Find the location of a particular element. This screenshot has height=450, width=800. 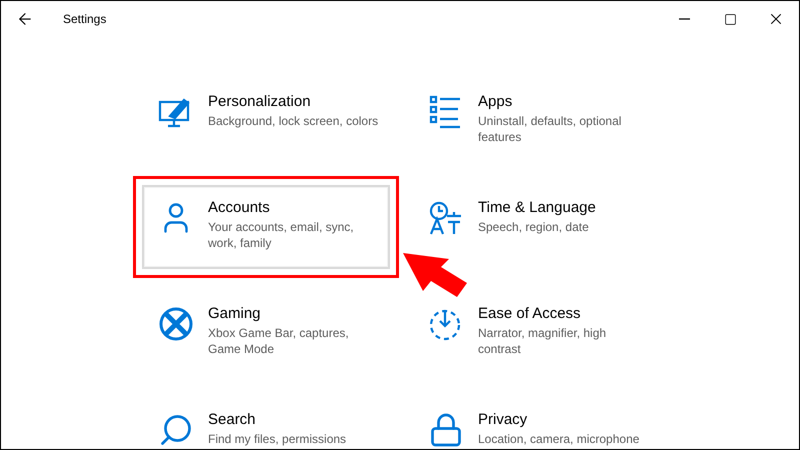

category-title: Personalization is located at coordinates (260, 102).